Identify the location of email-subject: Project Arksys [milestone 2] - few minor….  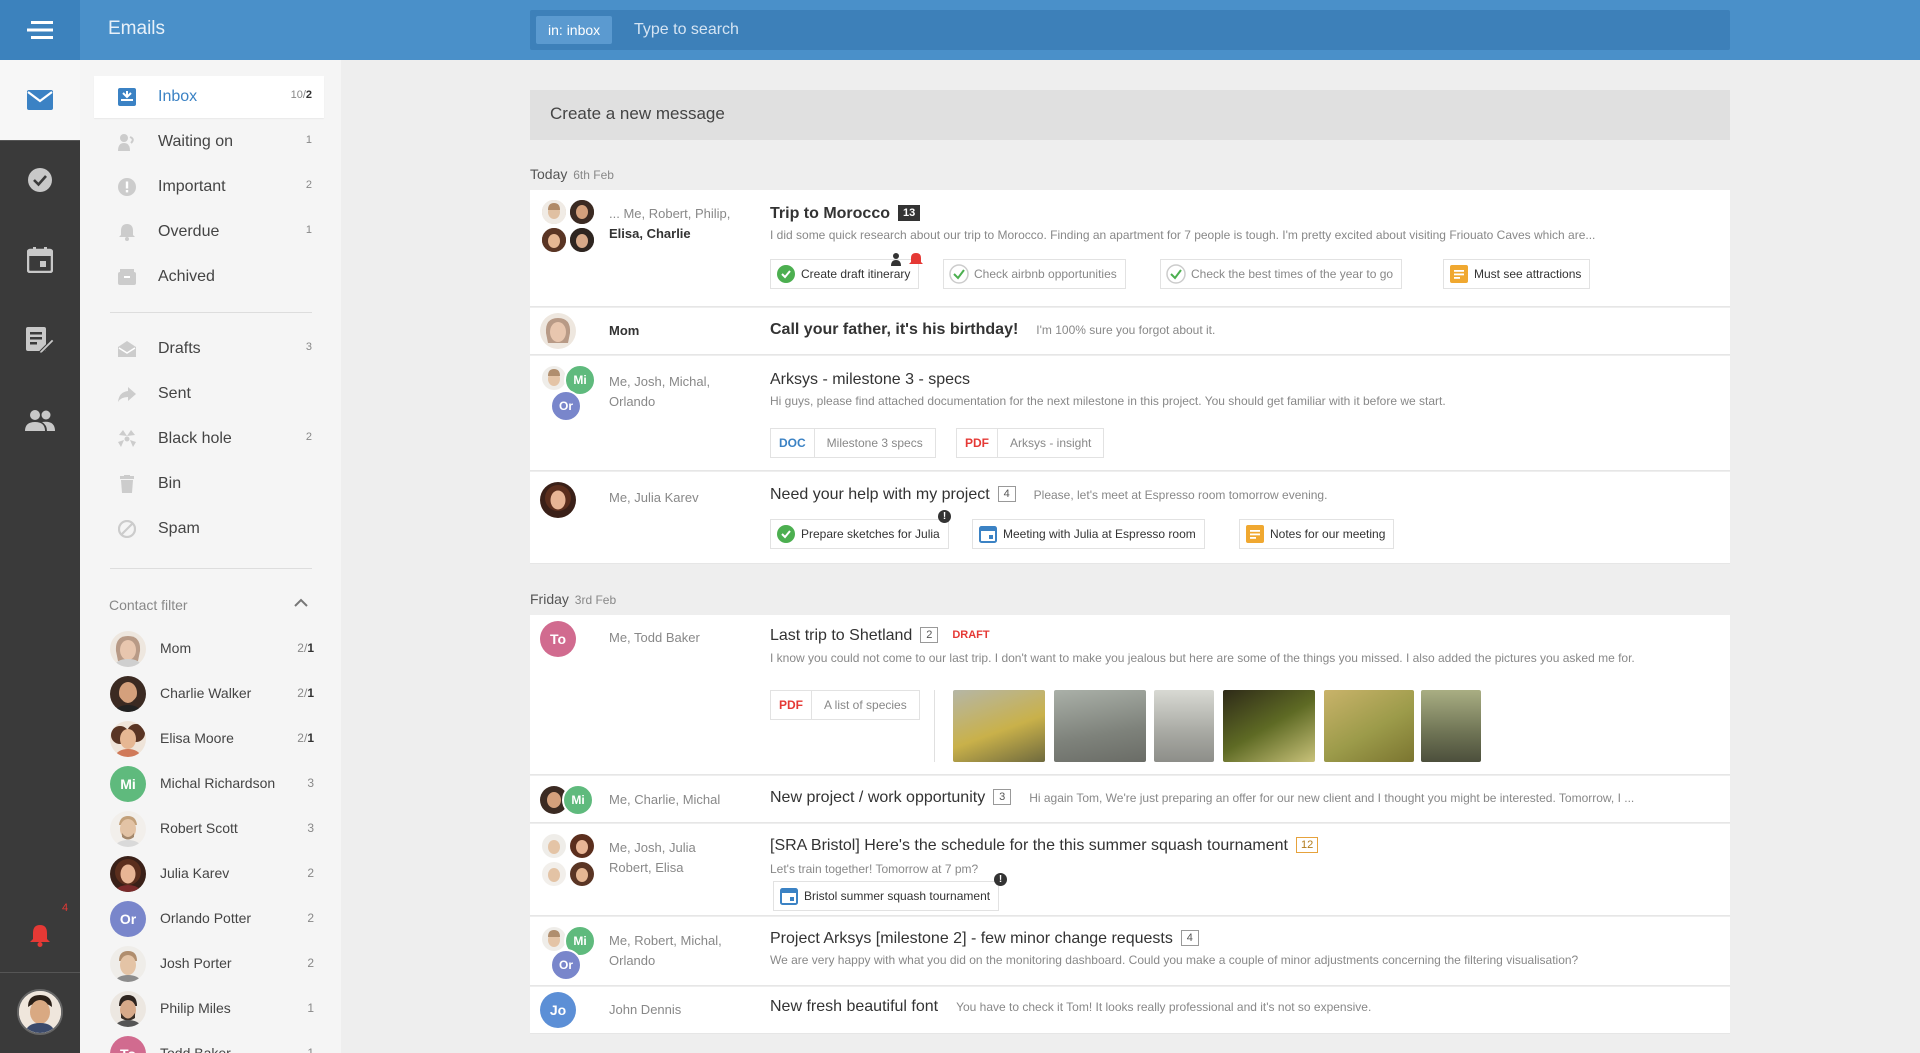
(984, 939).